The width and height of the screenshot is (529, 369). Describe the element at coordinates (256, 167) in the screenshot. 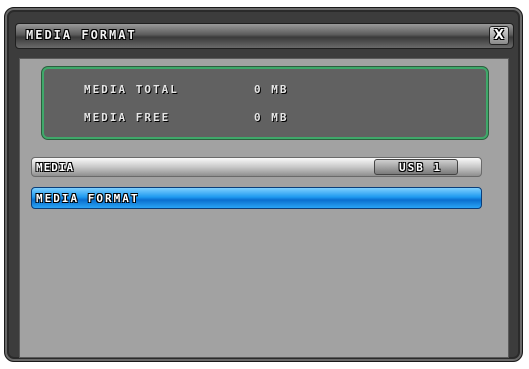

I see `media-row: MEDIA USB 1` at that location.